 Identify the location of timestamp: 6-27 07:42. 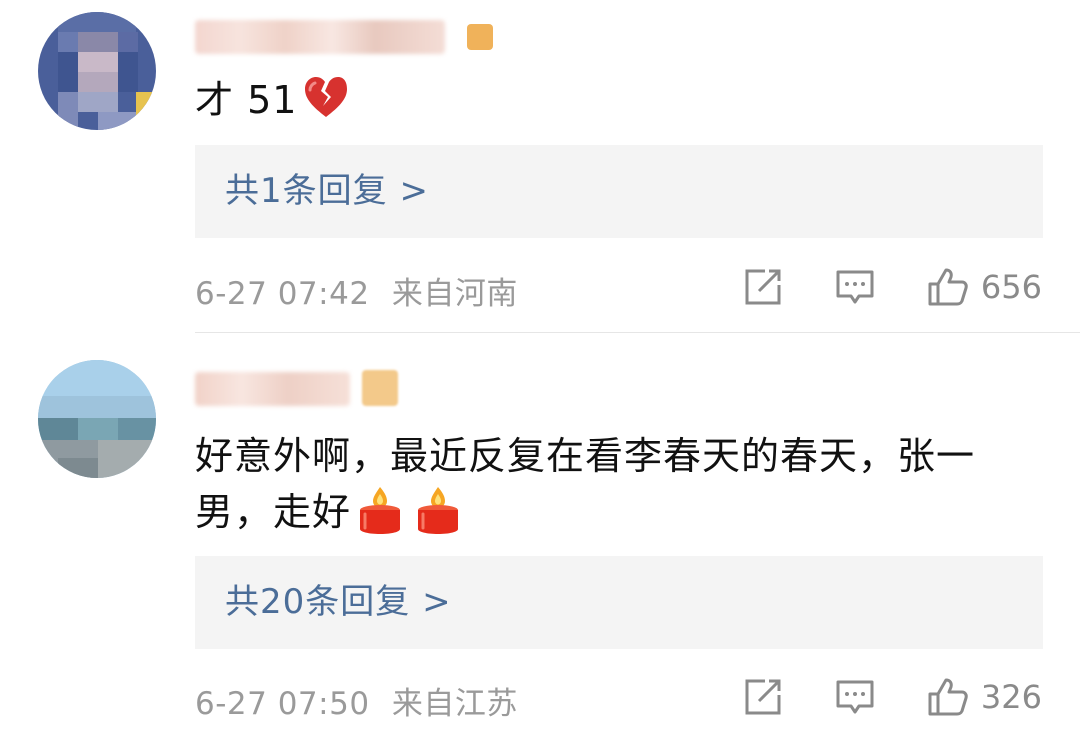
(282, 294).